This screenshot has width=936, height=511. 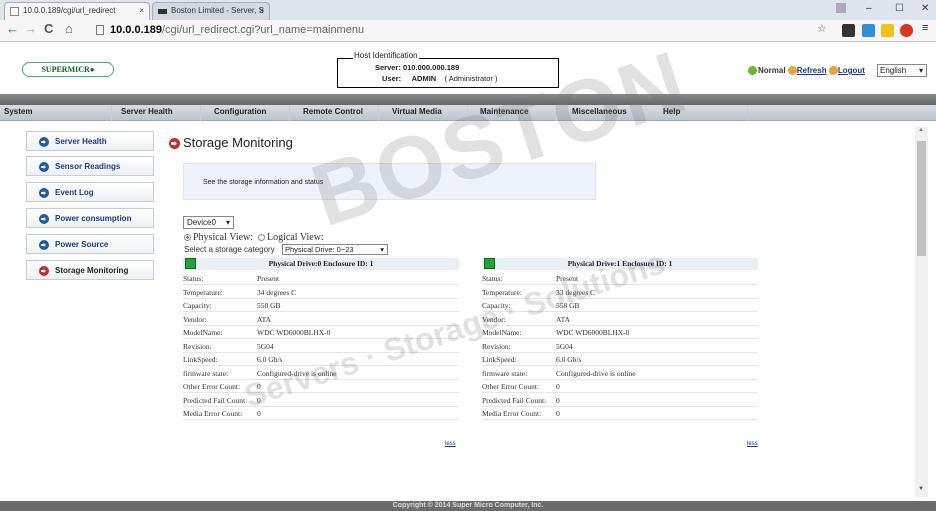 What do you see at coordinates (833, 71) in the screenshot?
I see `logout-icon` at bounding box center [833, 71].